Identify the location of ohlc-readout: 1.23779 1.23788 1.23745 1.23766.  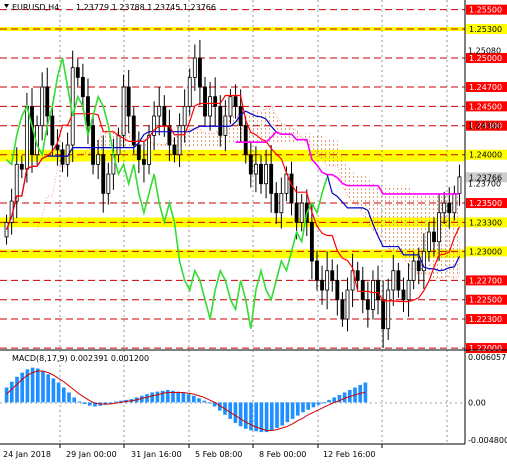
(146, 7).